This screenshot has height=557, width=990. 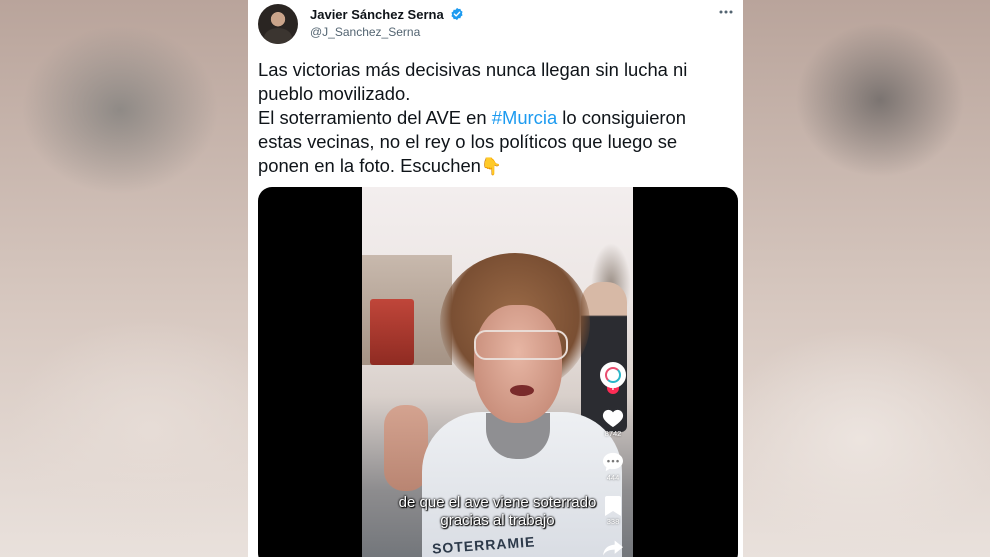 I want to click on heart-icon, so click(x=613, y=418).